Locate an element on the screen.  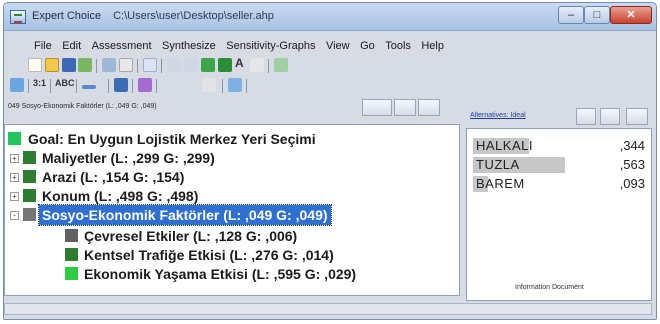
menu-edit: Edit is located at coordinates (71, 46).